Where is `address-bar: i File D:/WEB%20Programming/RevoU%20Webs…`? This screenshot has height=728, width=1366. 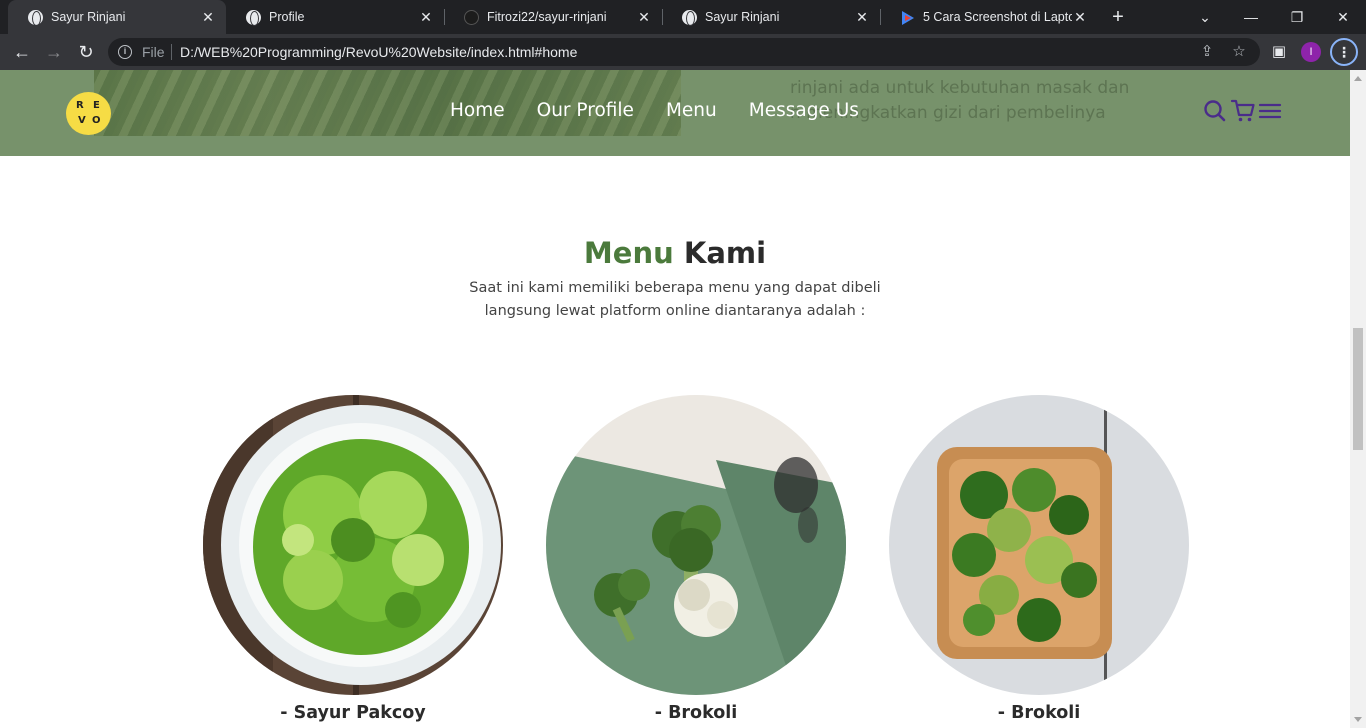
address-bar: i File D:/WEB%20Programming/RevoU%20Webs… is located at coordinates (684, 52).